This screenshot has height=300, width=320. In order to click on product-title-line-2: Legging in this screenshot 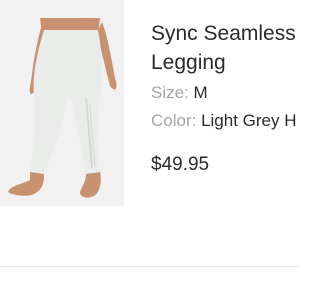, I will do `click(188, 62)`.